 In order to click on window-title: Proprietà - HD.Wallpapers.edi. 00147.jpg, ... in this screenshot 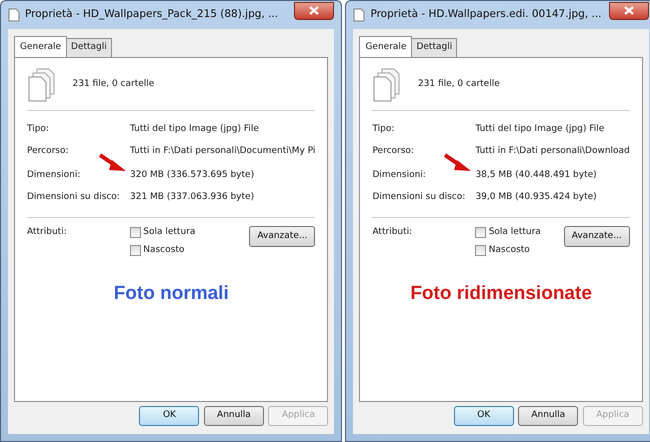, I will do `click(486, 14)`.